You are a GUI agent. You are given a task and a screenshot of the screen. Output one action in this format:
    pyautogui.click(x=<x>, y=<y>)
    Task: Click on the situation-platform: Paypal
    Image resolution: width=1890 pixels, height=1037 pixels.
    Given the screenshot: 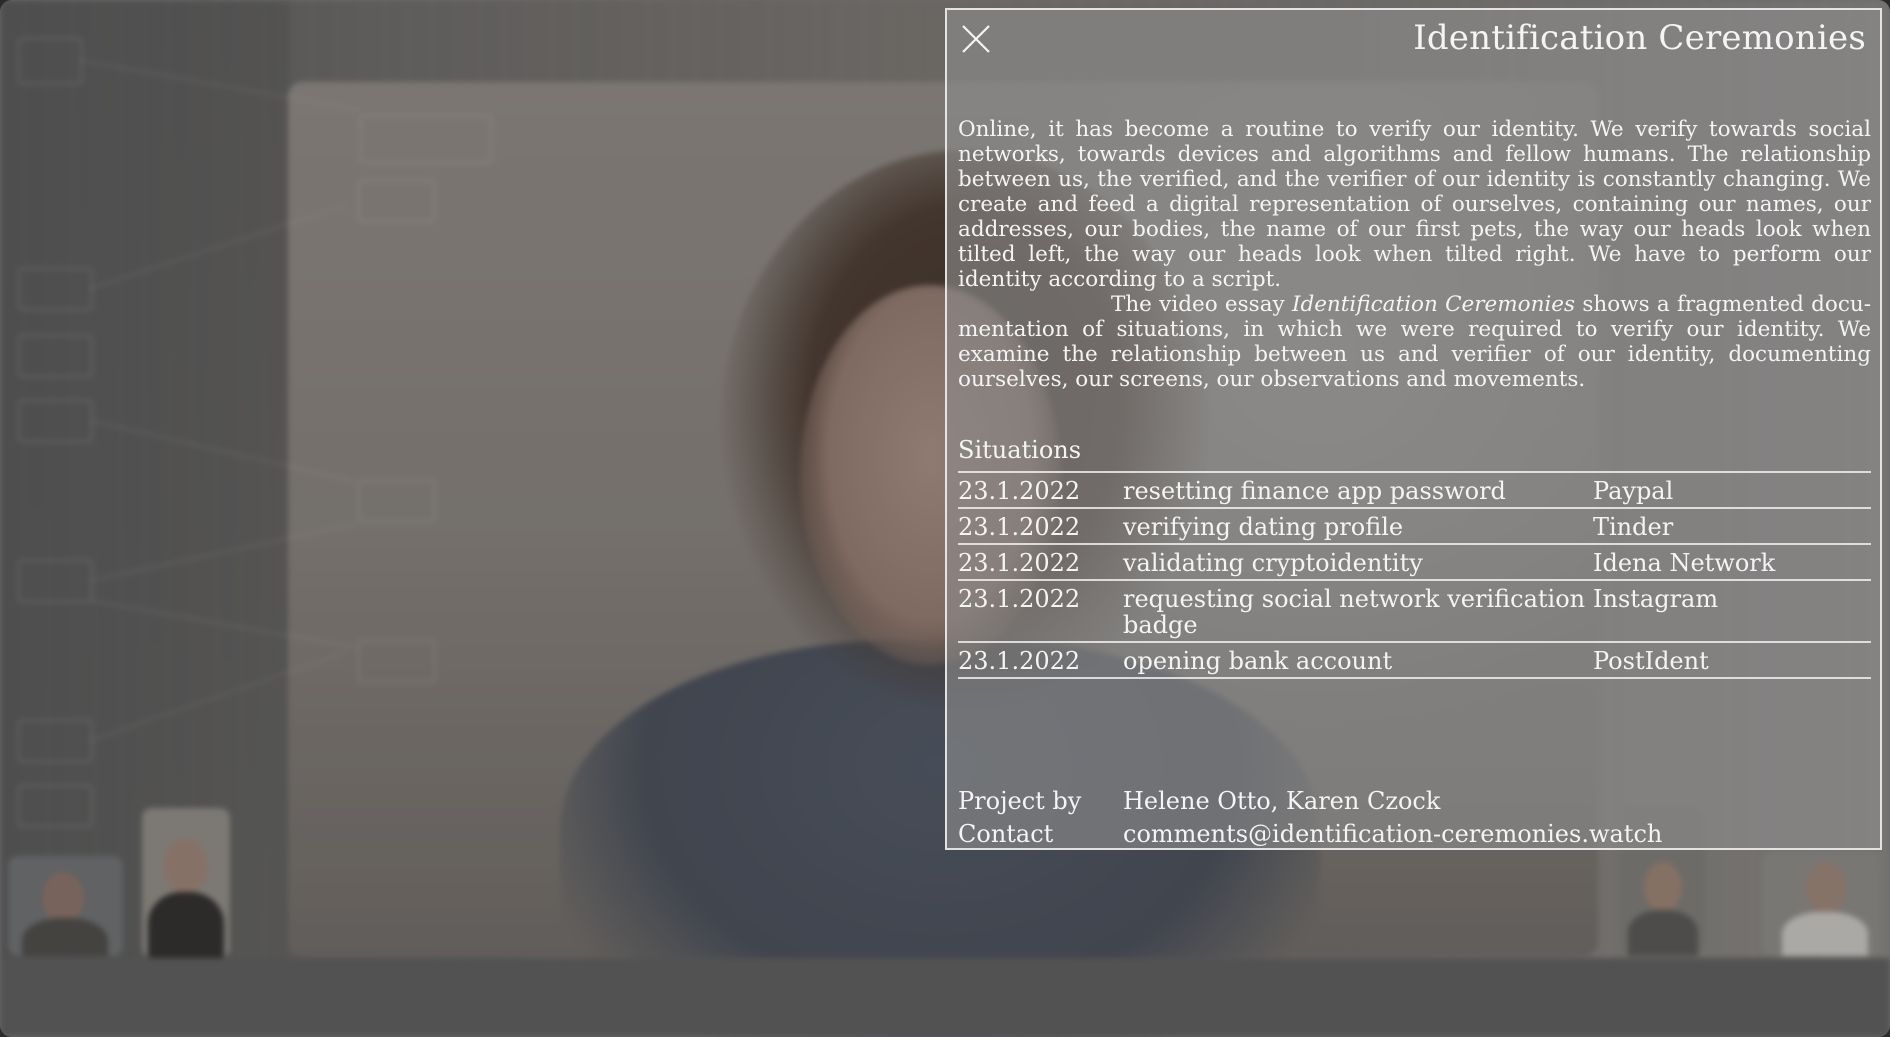 What is the action you would take?
    pyautogui.click(x=1633, y=491)
    